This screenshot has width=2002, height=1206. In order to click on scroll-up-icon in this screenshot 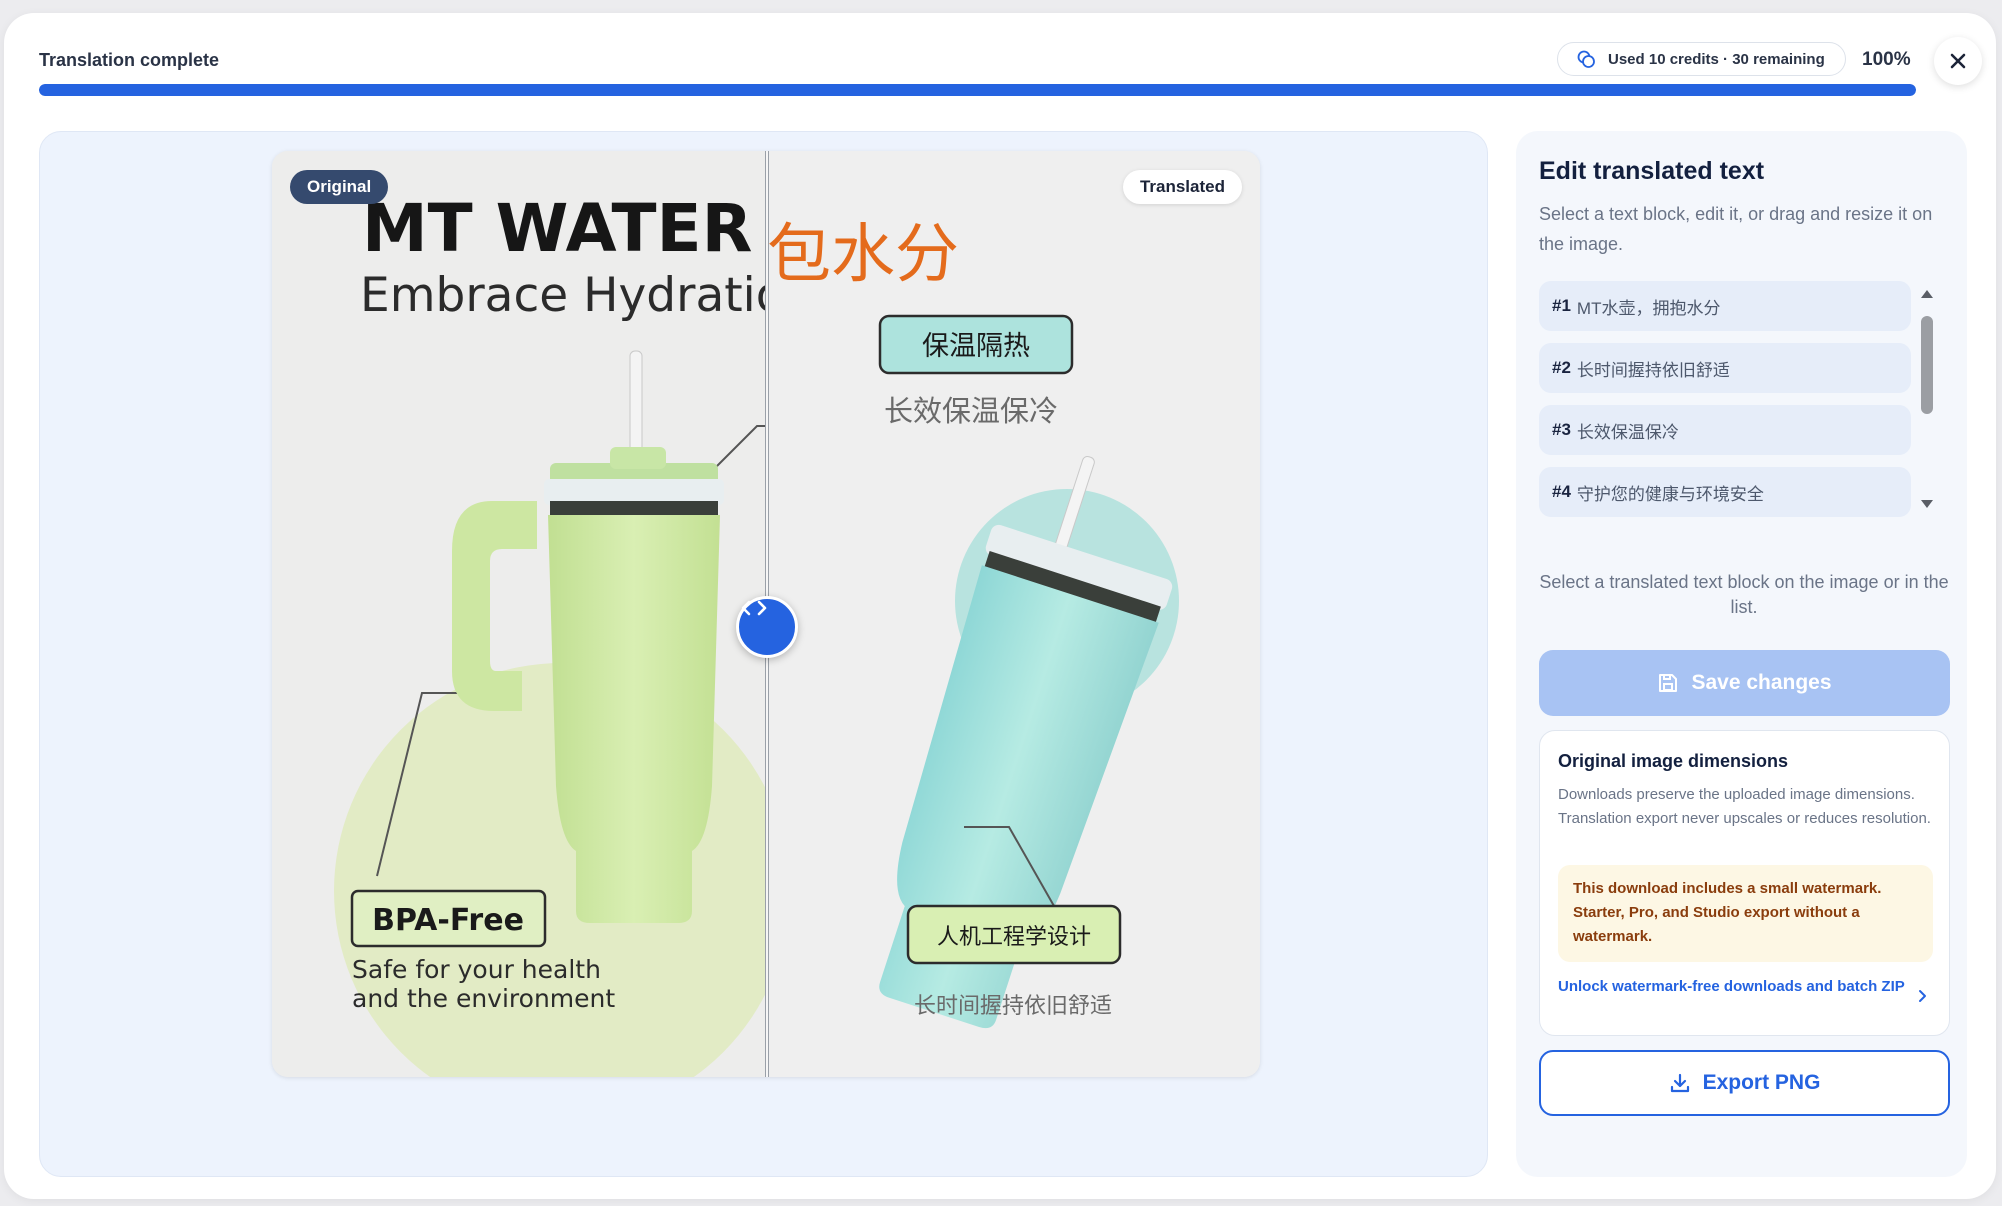, I will do `click(1927, 294)`.